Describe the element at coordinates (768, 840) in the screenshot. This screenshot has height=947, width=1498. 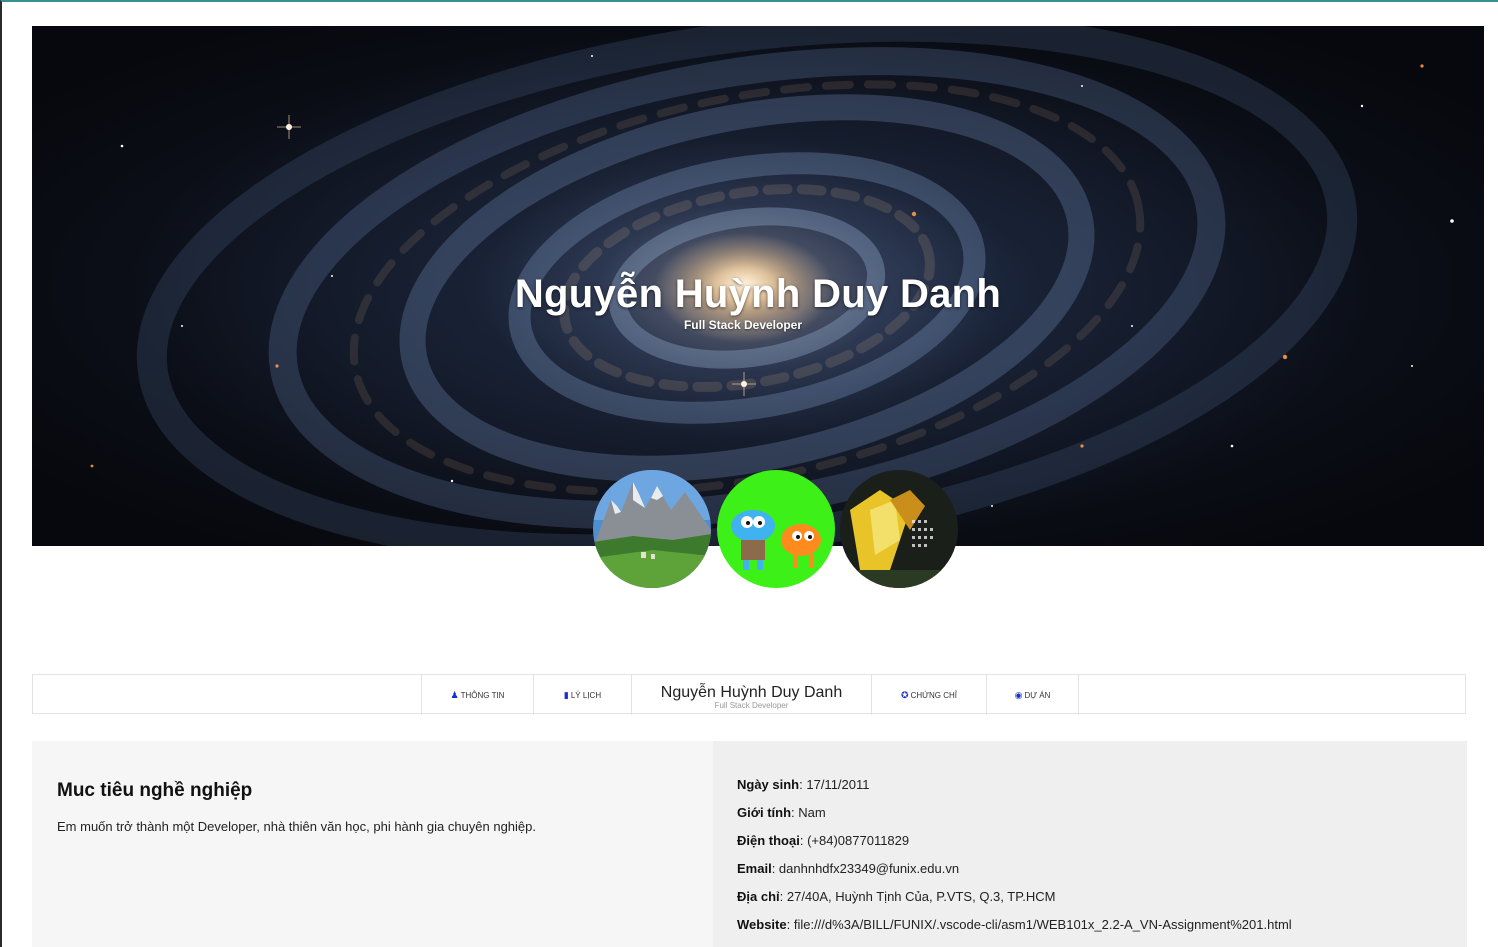
I see `info-label: Điện thoại` at that location.